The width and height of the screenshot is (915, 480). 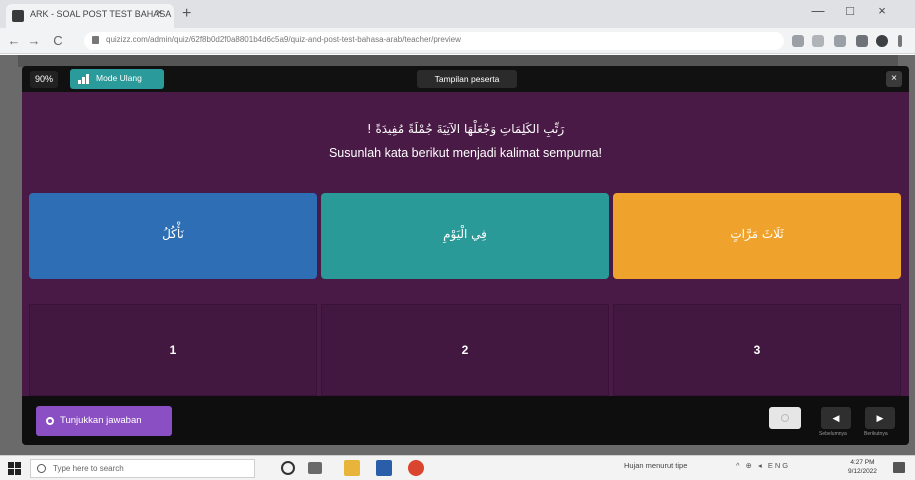 What do you see at coordinates (862, 462) in the screenshot?
I see `clock-time: 4:27 PM` at bounding box center [862, 462].